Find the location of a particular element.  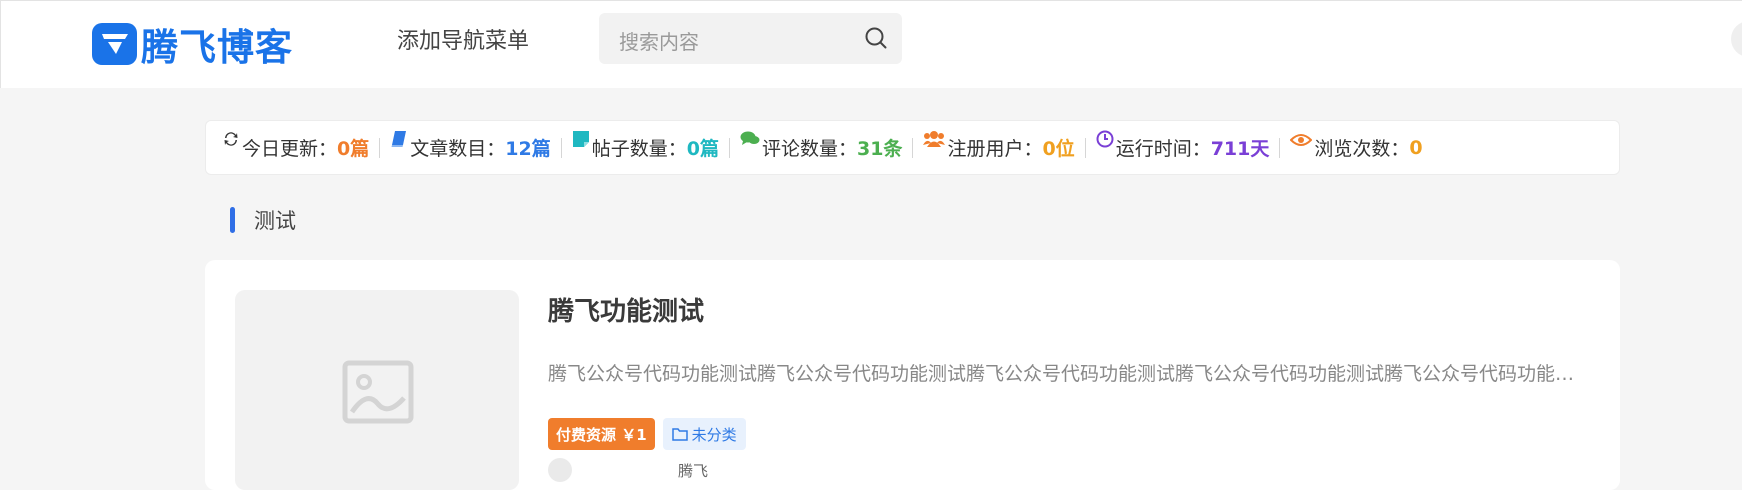

post-title: 腾飞功能测试 is located at coordinates (626, 309).